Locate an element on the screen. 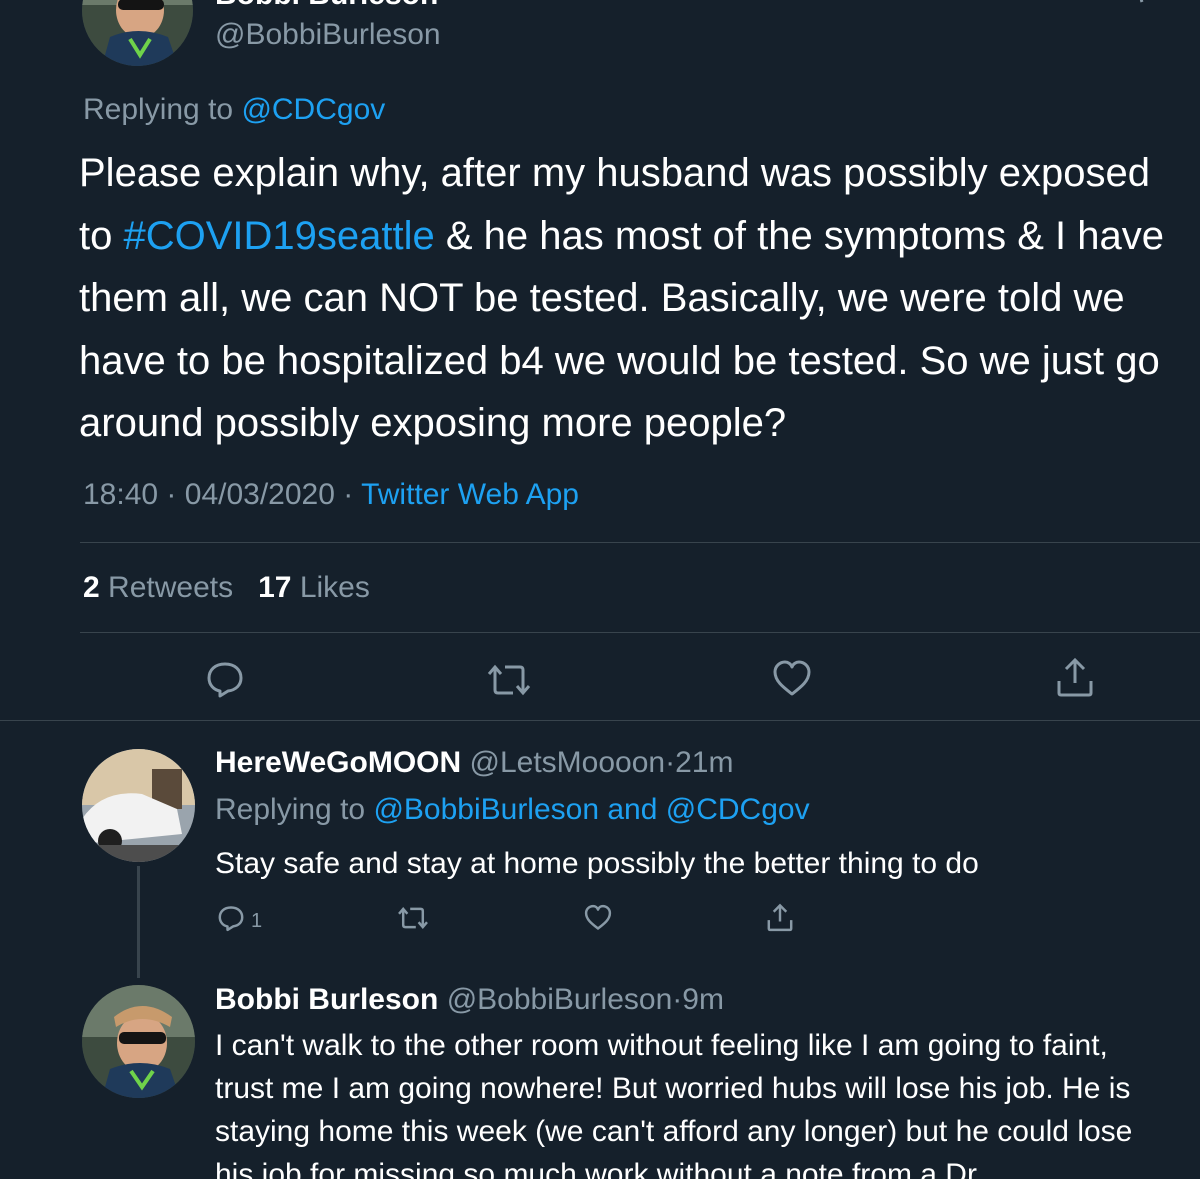 The width and height of the screenshot is (1200, 1179). retweets-stat: 2 Retweets is located at coordinates (158, 587).